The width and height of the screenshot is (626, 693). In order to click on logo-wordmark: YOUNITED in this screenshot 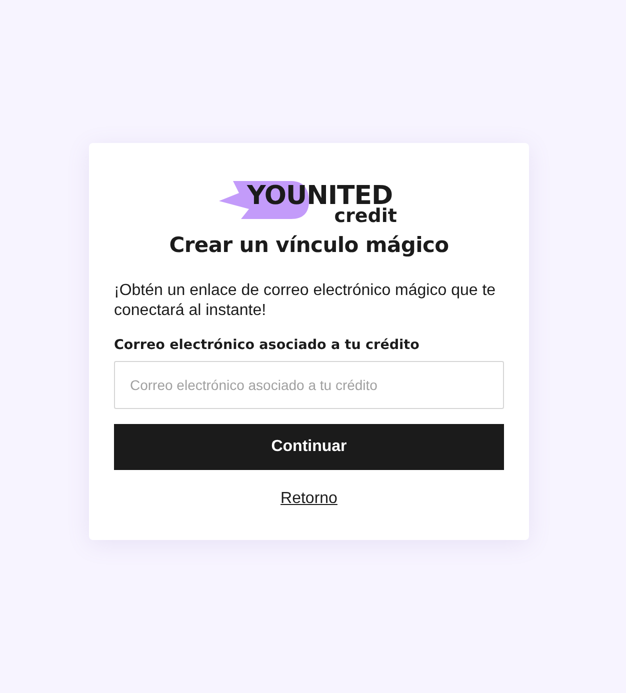, I will do `click(320, 196)`.